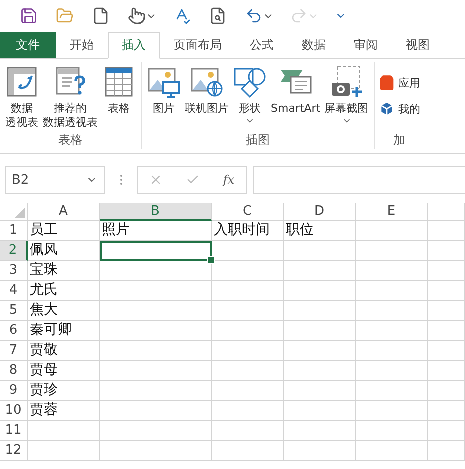 This screenshot has height=469, width=465. Describe the element at coordinates (14, 411) in the screenshot. I see `row-header: 10` at that location.